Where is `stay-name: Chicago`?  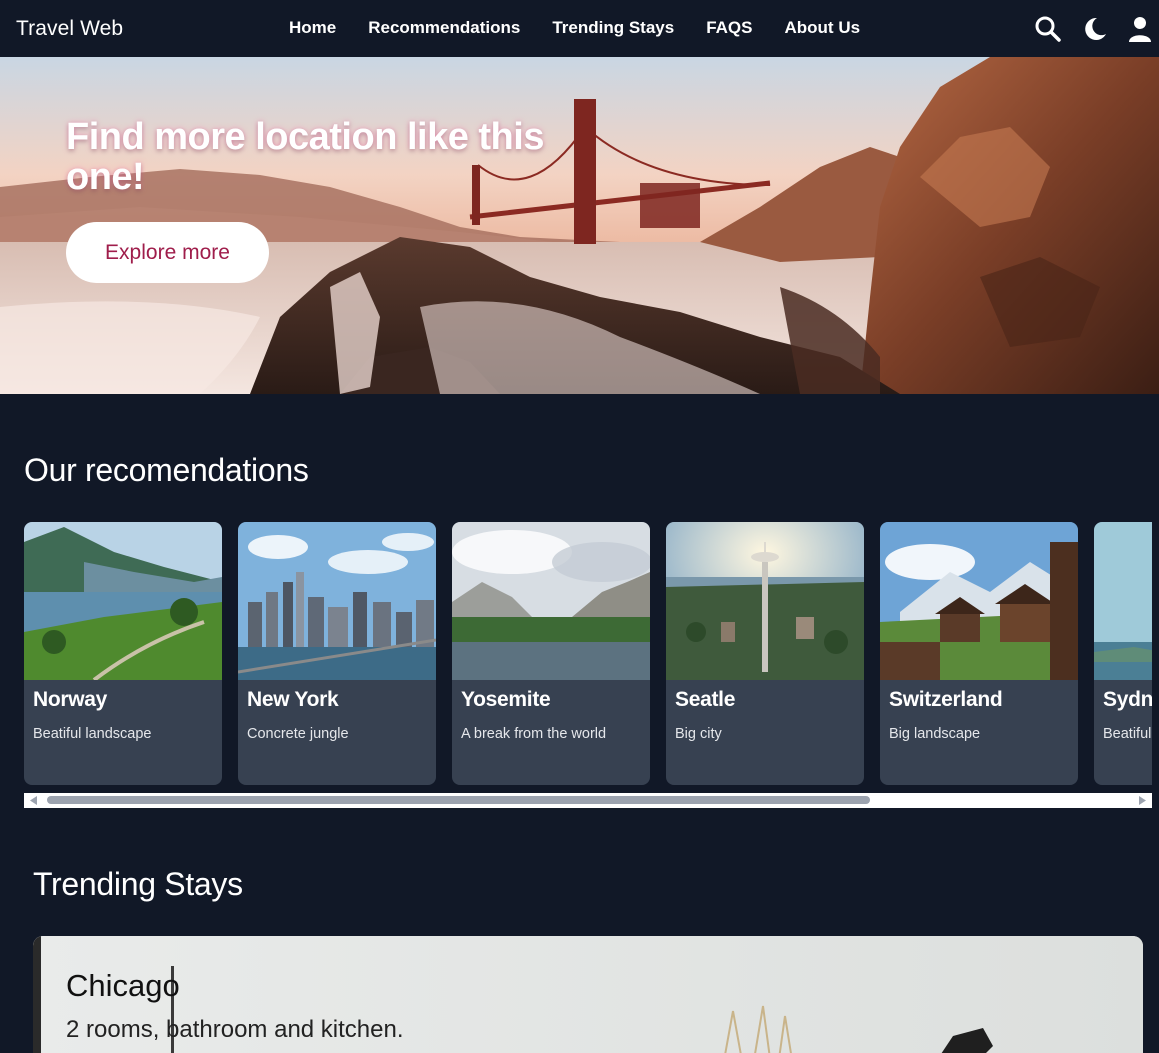
stay-name: Chicago is located at coordinates (123, 985).